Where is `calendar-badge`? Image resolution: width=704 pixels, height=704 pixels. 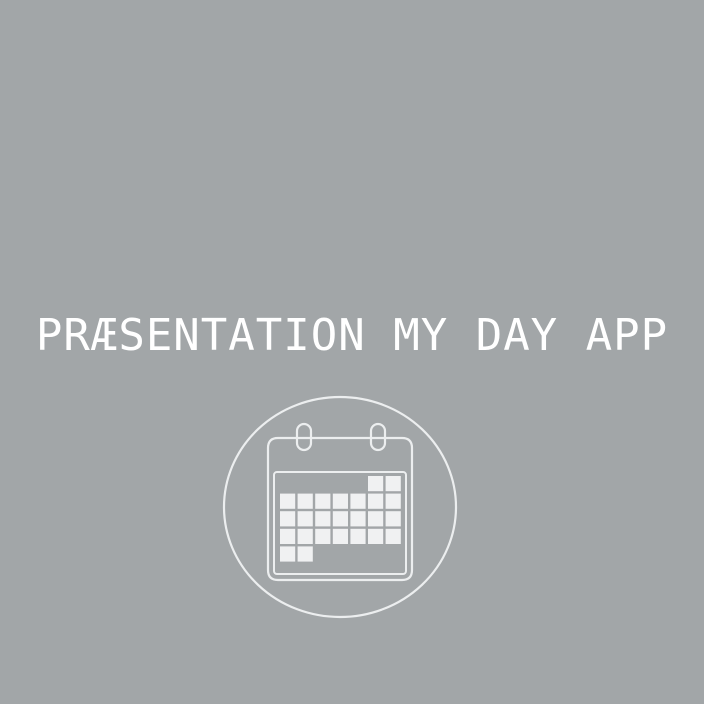
calendar-badge is located at coordinates (340, 507).